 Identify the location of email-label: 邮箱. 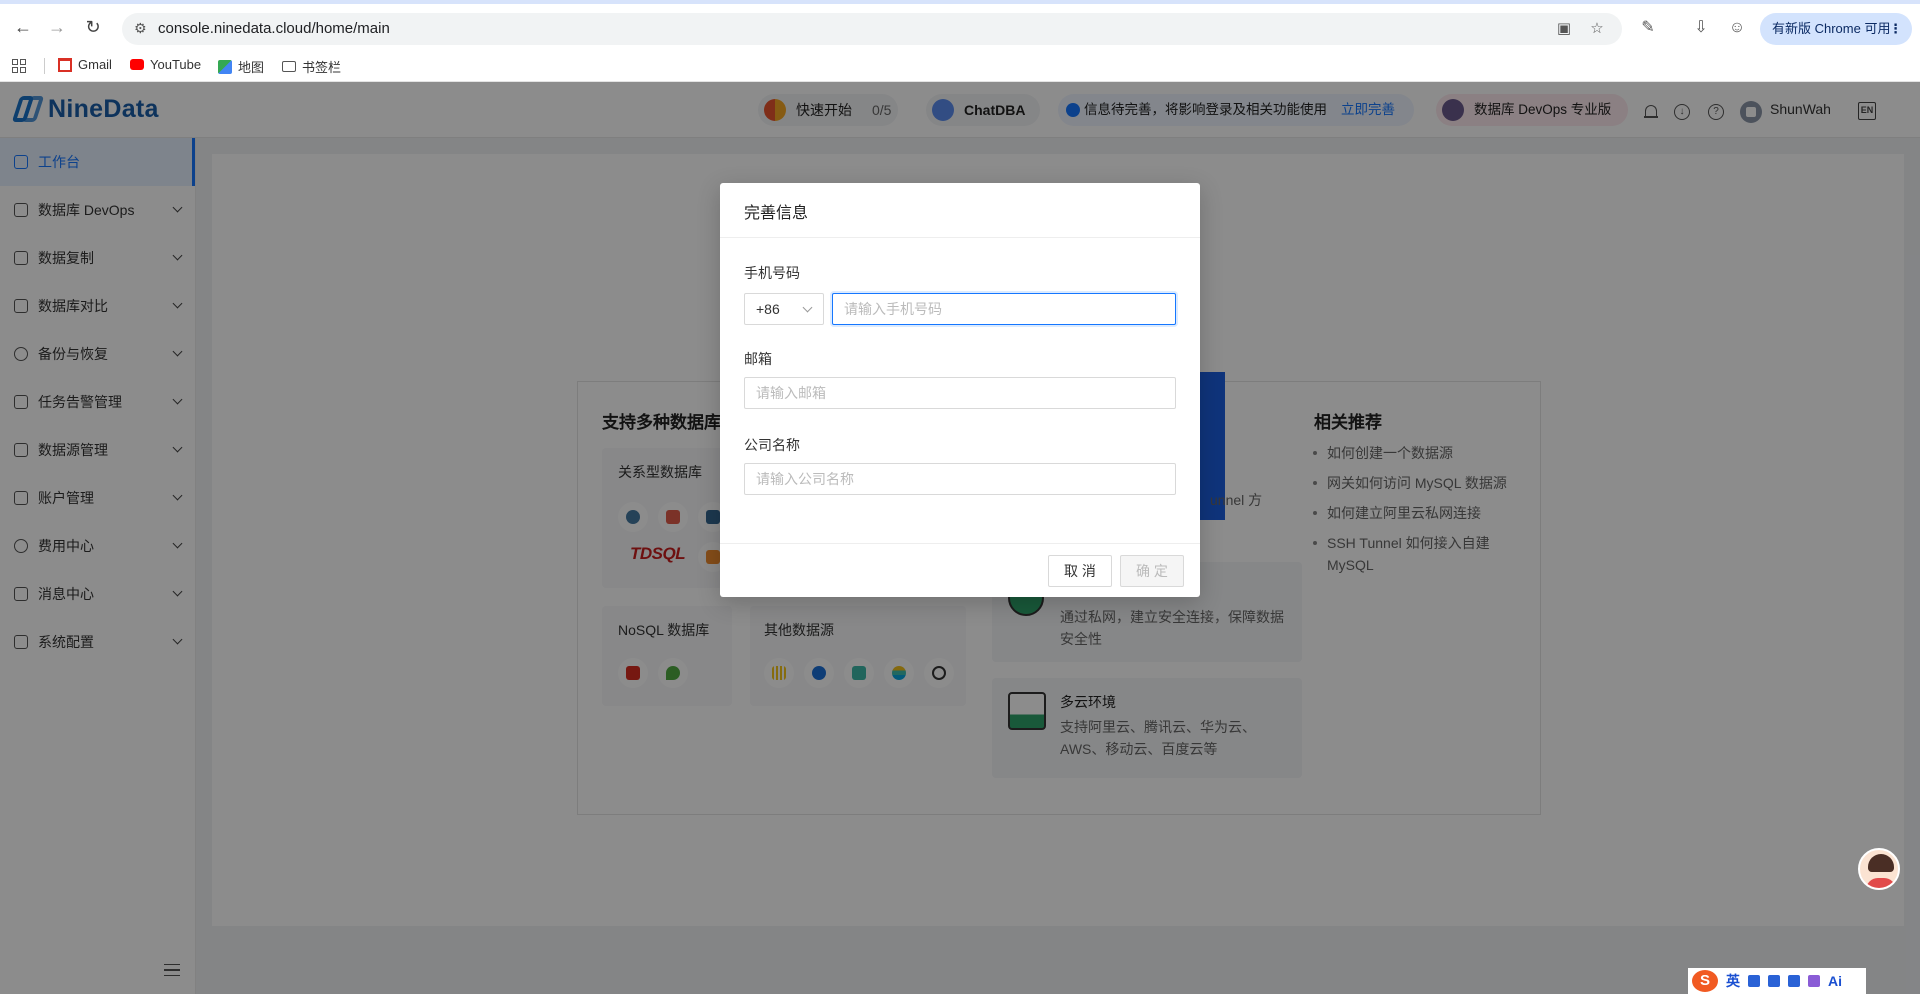
(758, 359).